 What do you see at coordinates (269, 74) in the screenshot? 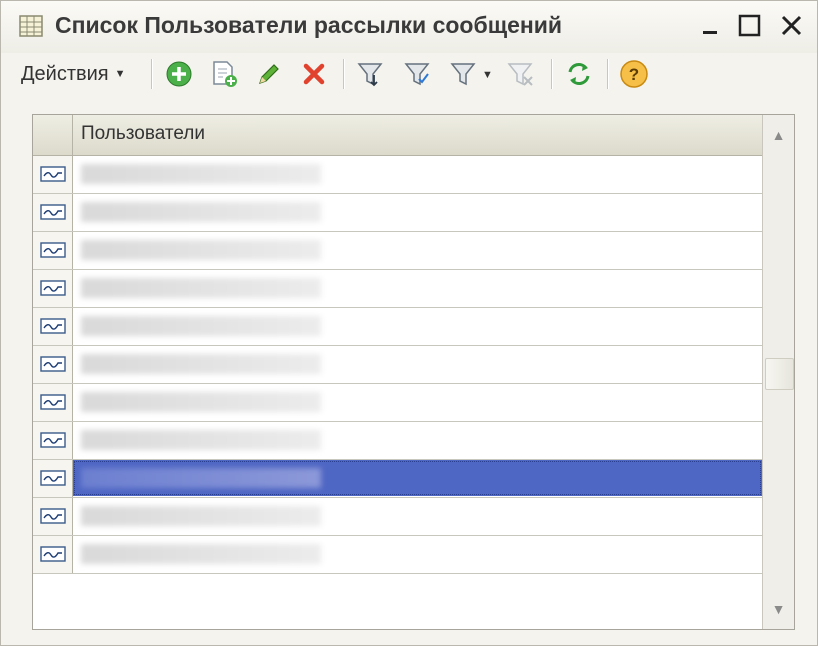
I see `edit-pencil-icon` at bounding box center [269, 74].